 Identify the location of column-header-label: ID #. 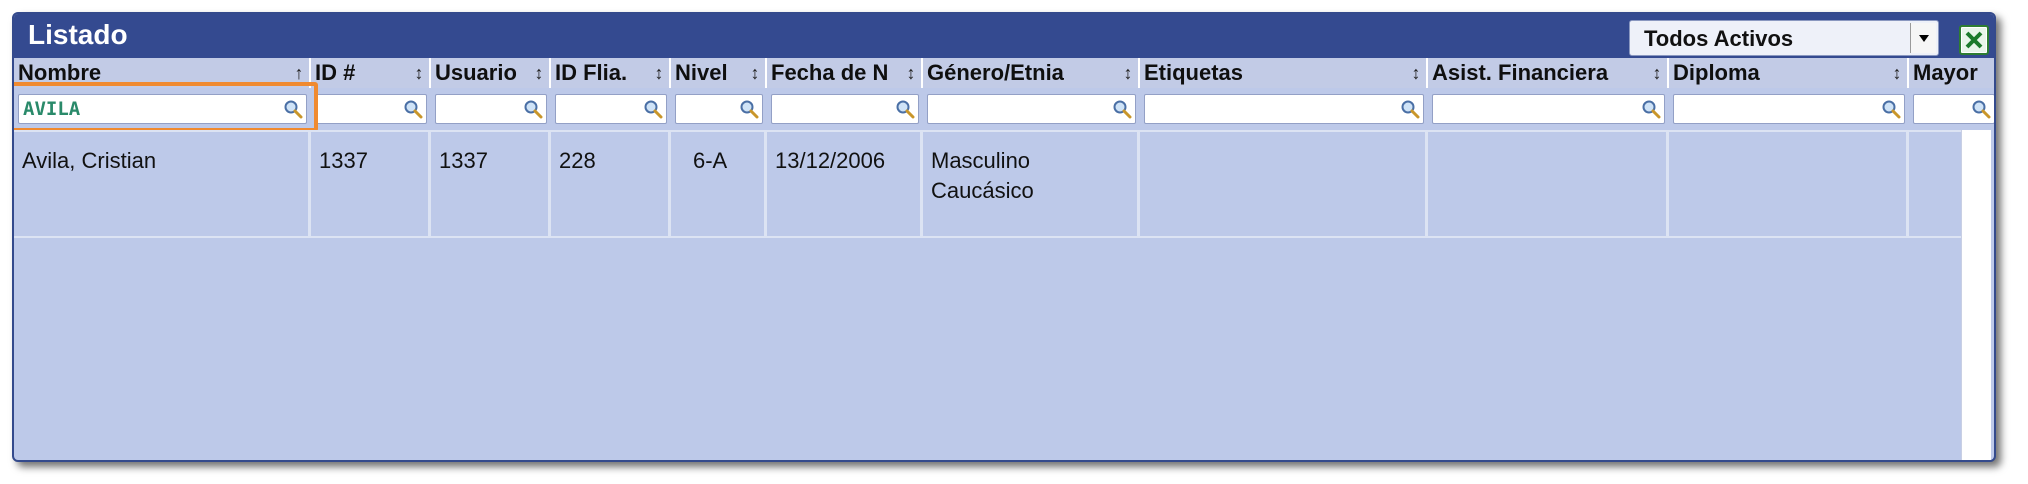
(335, 72).